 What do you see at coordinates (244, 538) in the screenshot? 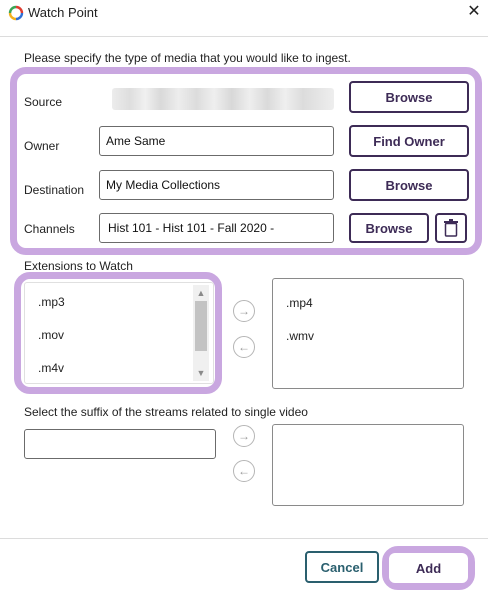
I see `footer-divider` at bounding box center [244, 538].